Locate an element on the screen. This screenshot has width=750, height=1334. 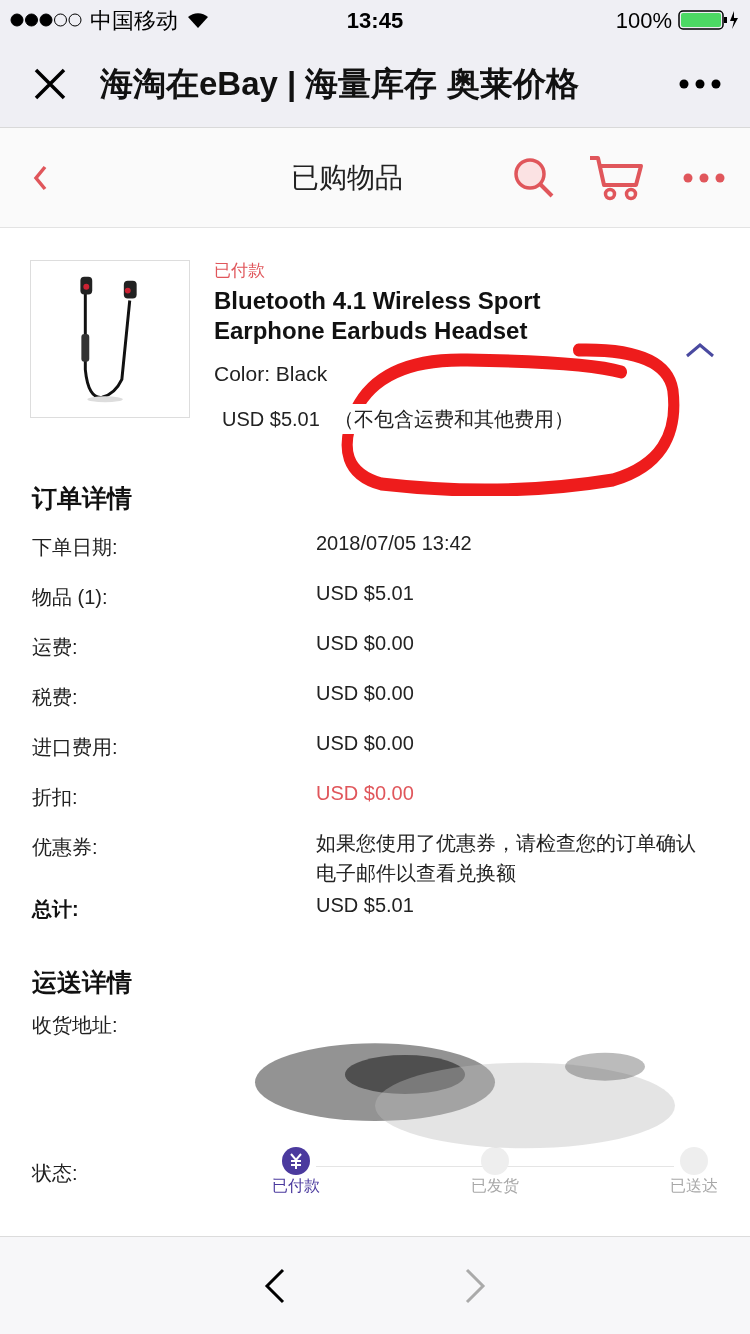
detail-label: 优惠券: is located at coordinates (65, 847).